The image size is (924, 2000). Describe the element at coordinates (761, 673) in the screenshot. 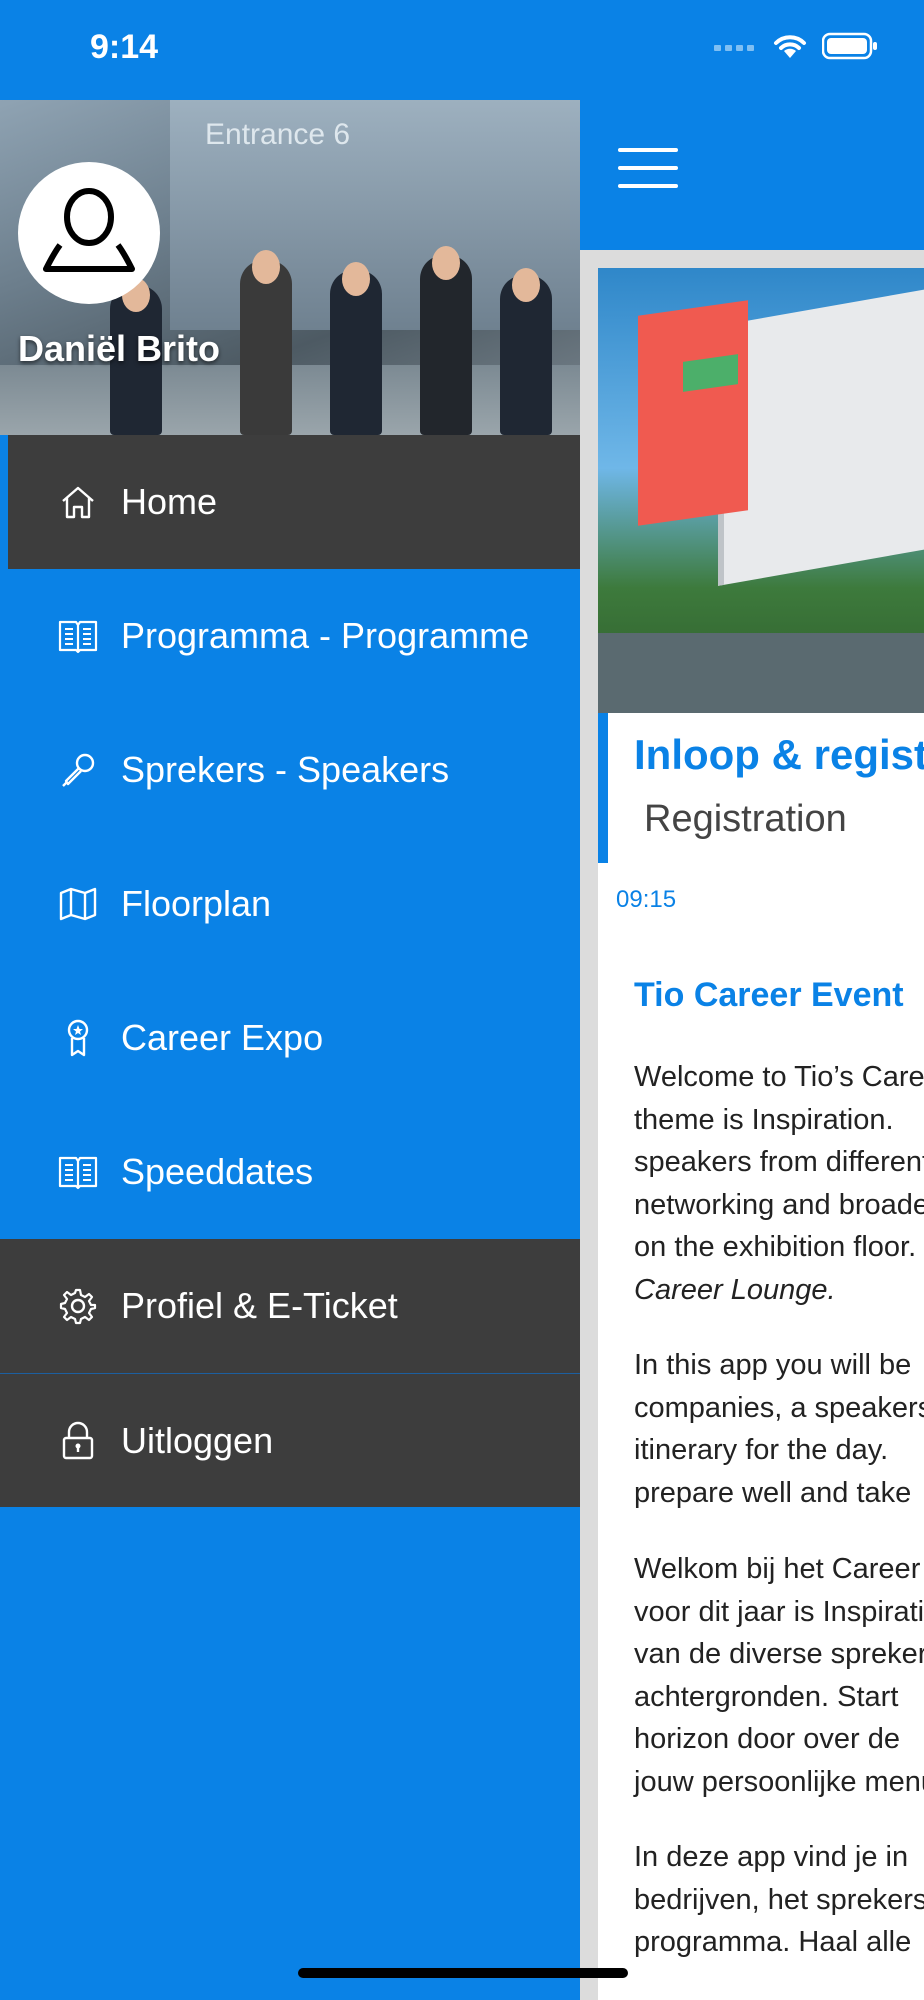

I see `photo-road` at that location.